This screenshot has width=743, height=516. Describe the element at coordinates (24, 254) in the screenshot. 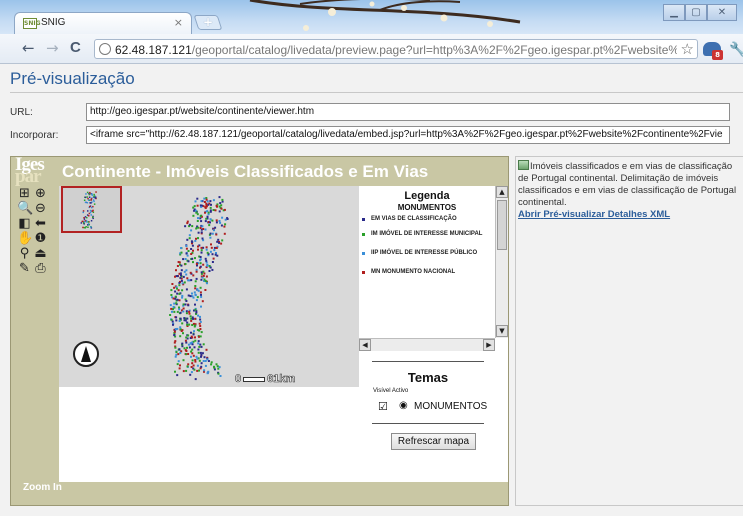

I see `find-binoculars-icon: ⚲` at that location.